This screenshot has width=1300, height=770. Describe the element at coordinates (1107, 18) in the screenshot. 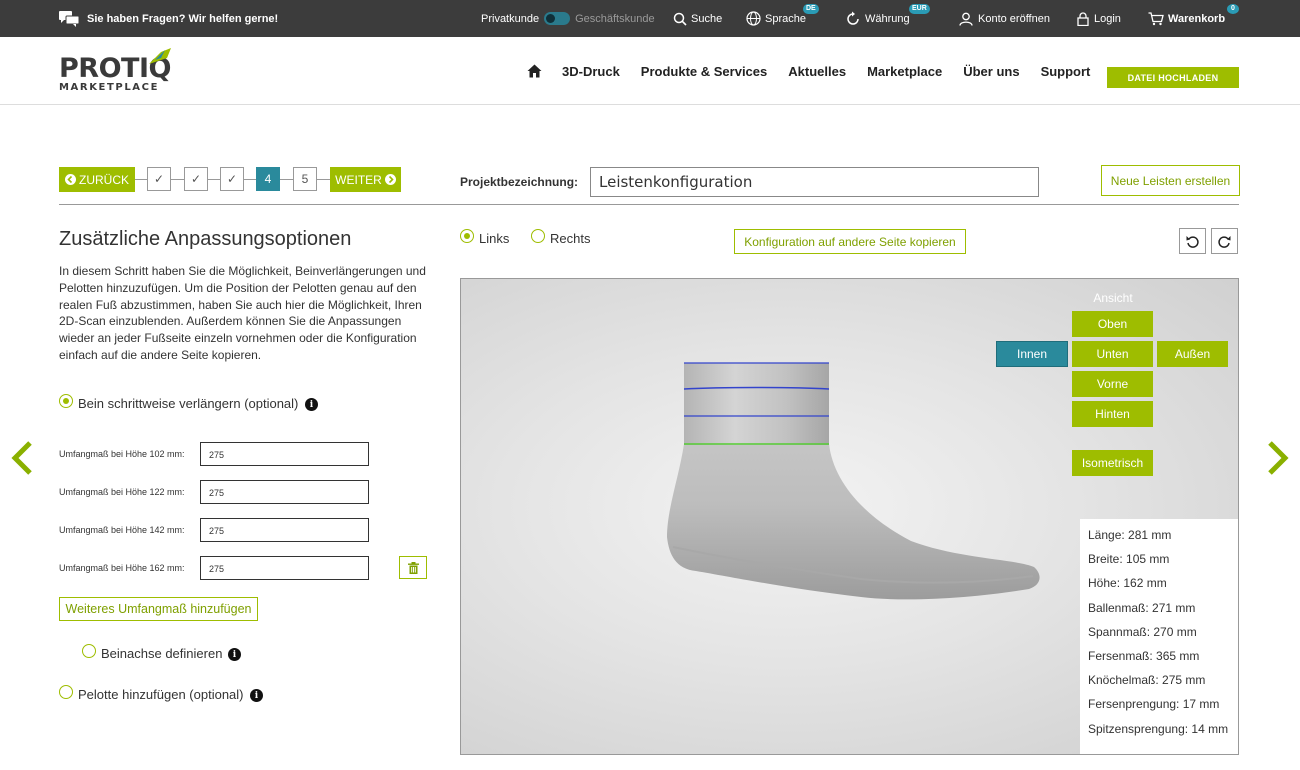

I see `login-label: Login` at that location.